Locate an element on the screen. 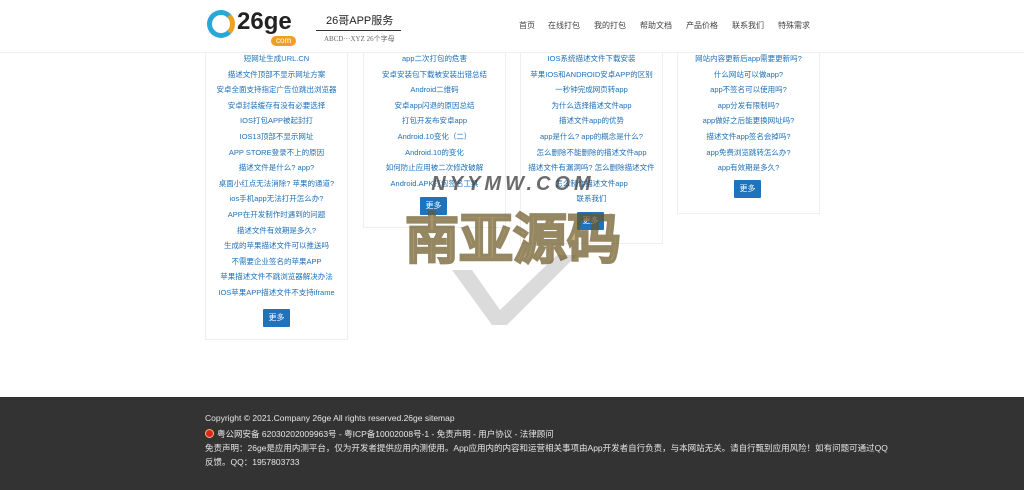  nav-home: 首页 is located at coordinates (533, 25).